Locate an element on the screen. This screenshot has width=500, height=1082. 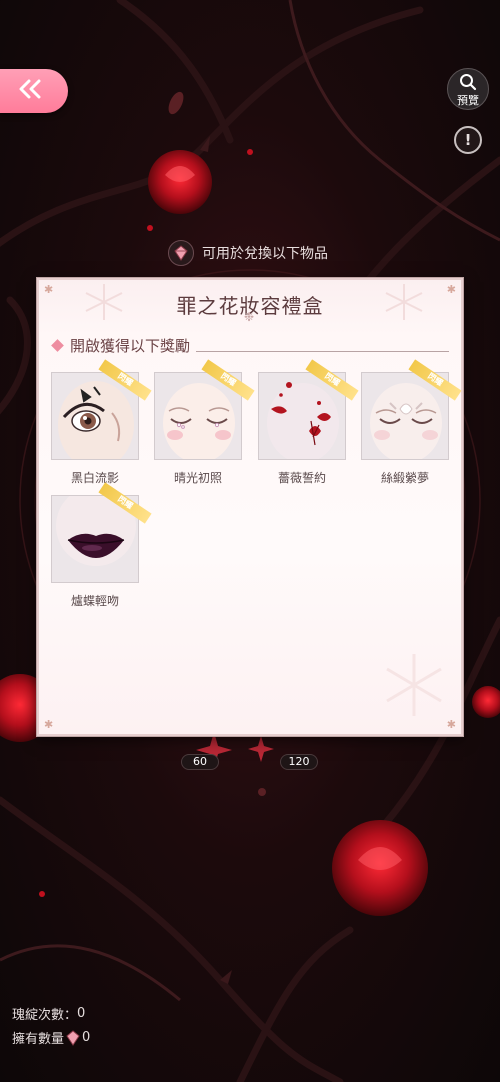
exchange-hint: 可用於兌換以下物品 is located at coordinates (248, 253).